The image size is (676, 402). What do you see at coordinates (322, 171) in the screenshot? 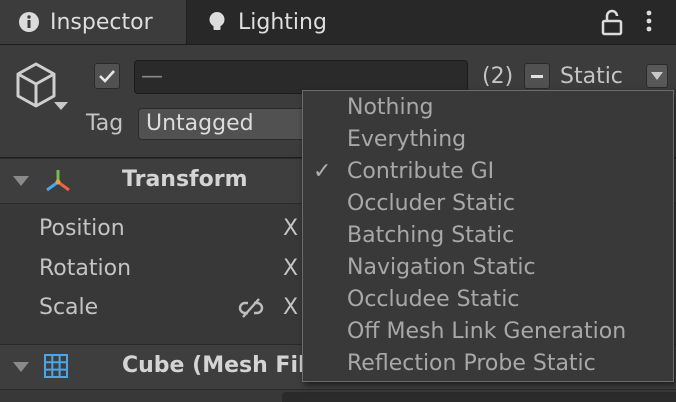
I see `checkmark-icon: ✓` at bounding box center [322, 171].